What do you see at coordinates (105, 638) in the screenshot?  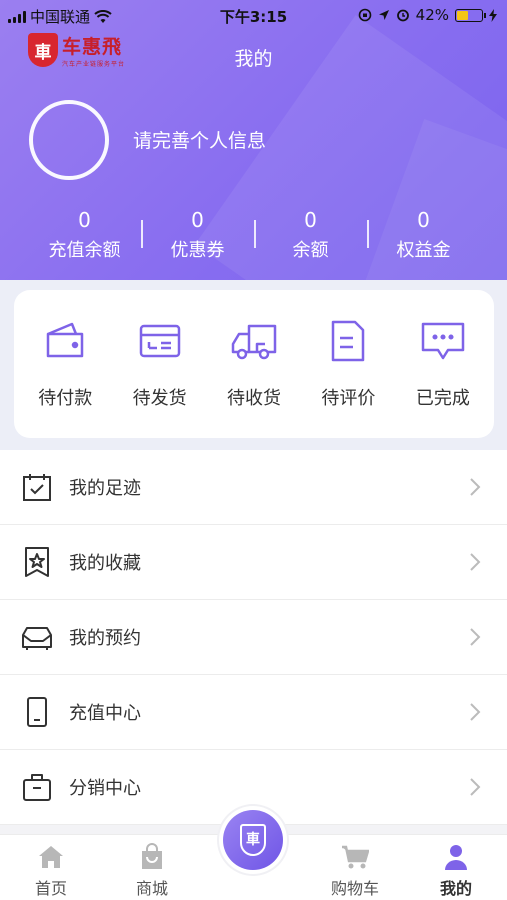 I see `menu-label: 我的预约` at bounding box center [105, 638].